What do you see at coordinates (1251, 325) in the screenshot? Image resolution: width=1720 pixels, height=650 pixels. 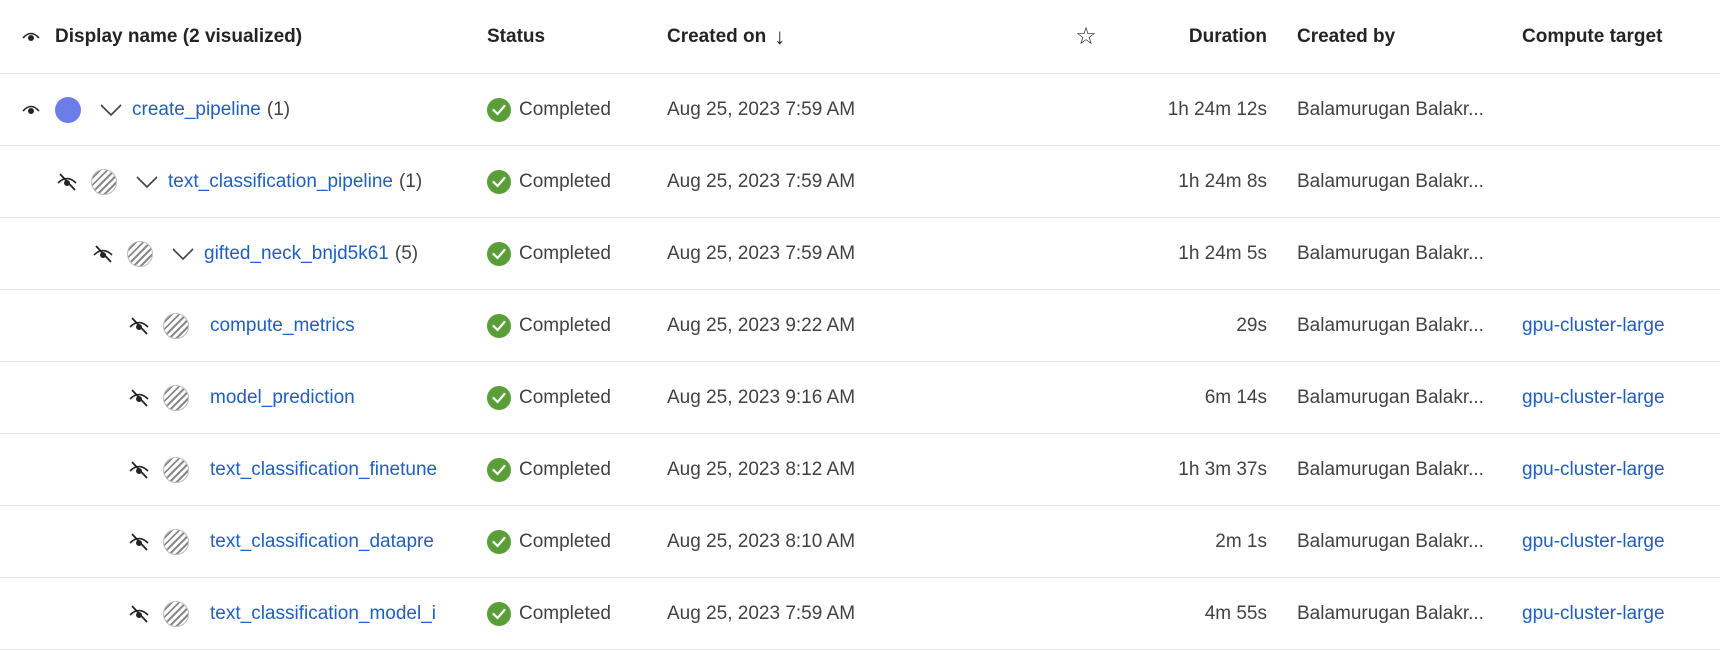 I see `duration-text: 29s` at bounding box center [1251, 325].